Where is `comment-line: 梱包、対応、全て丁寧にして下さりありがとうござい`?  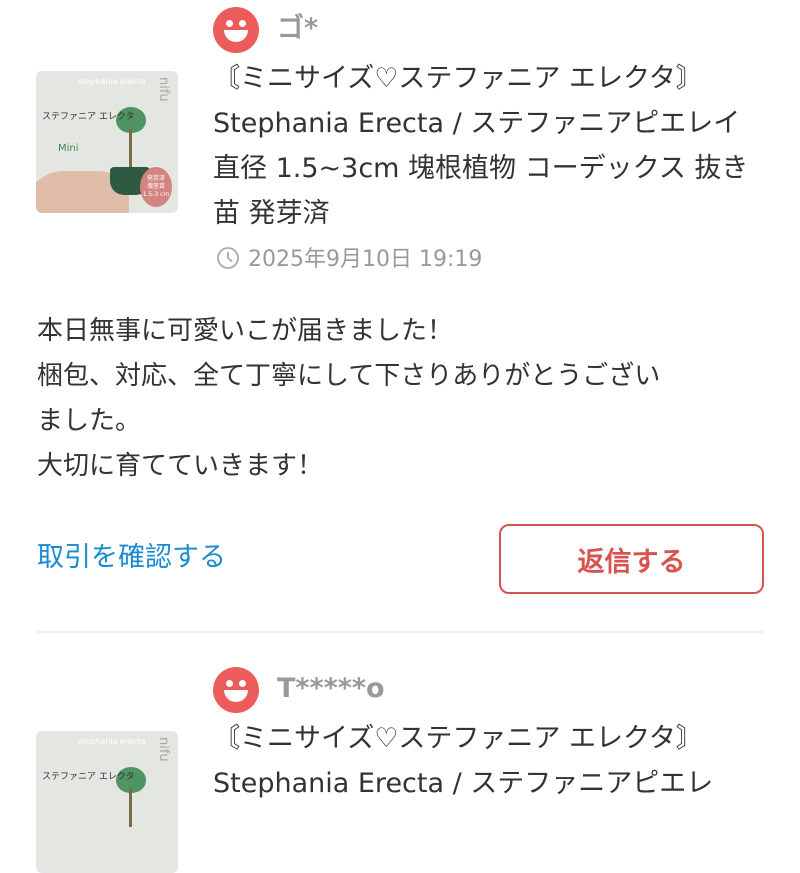
comment-line: 梱包、対応、全て丁寧にして下さりありがとうござい is located at coordinates (349, 376).